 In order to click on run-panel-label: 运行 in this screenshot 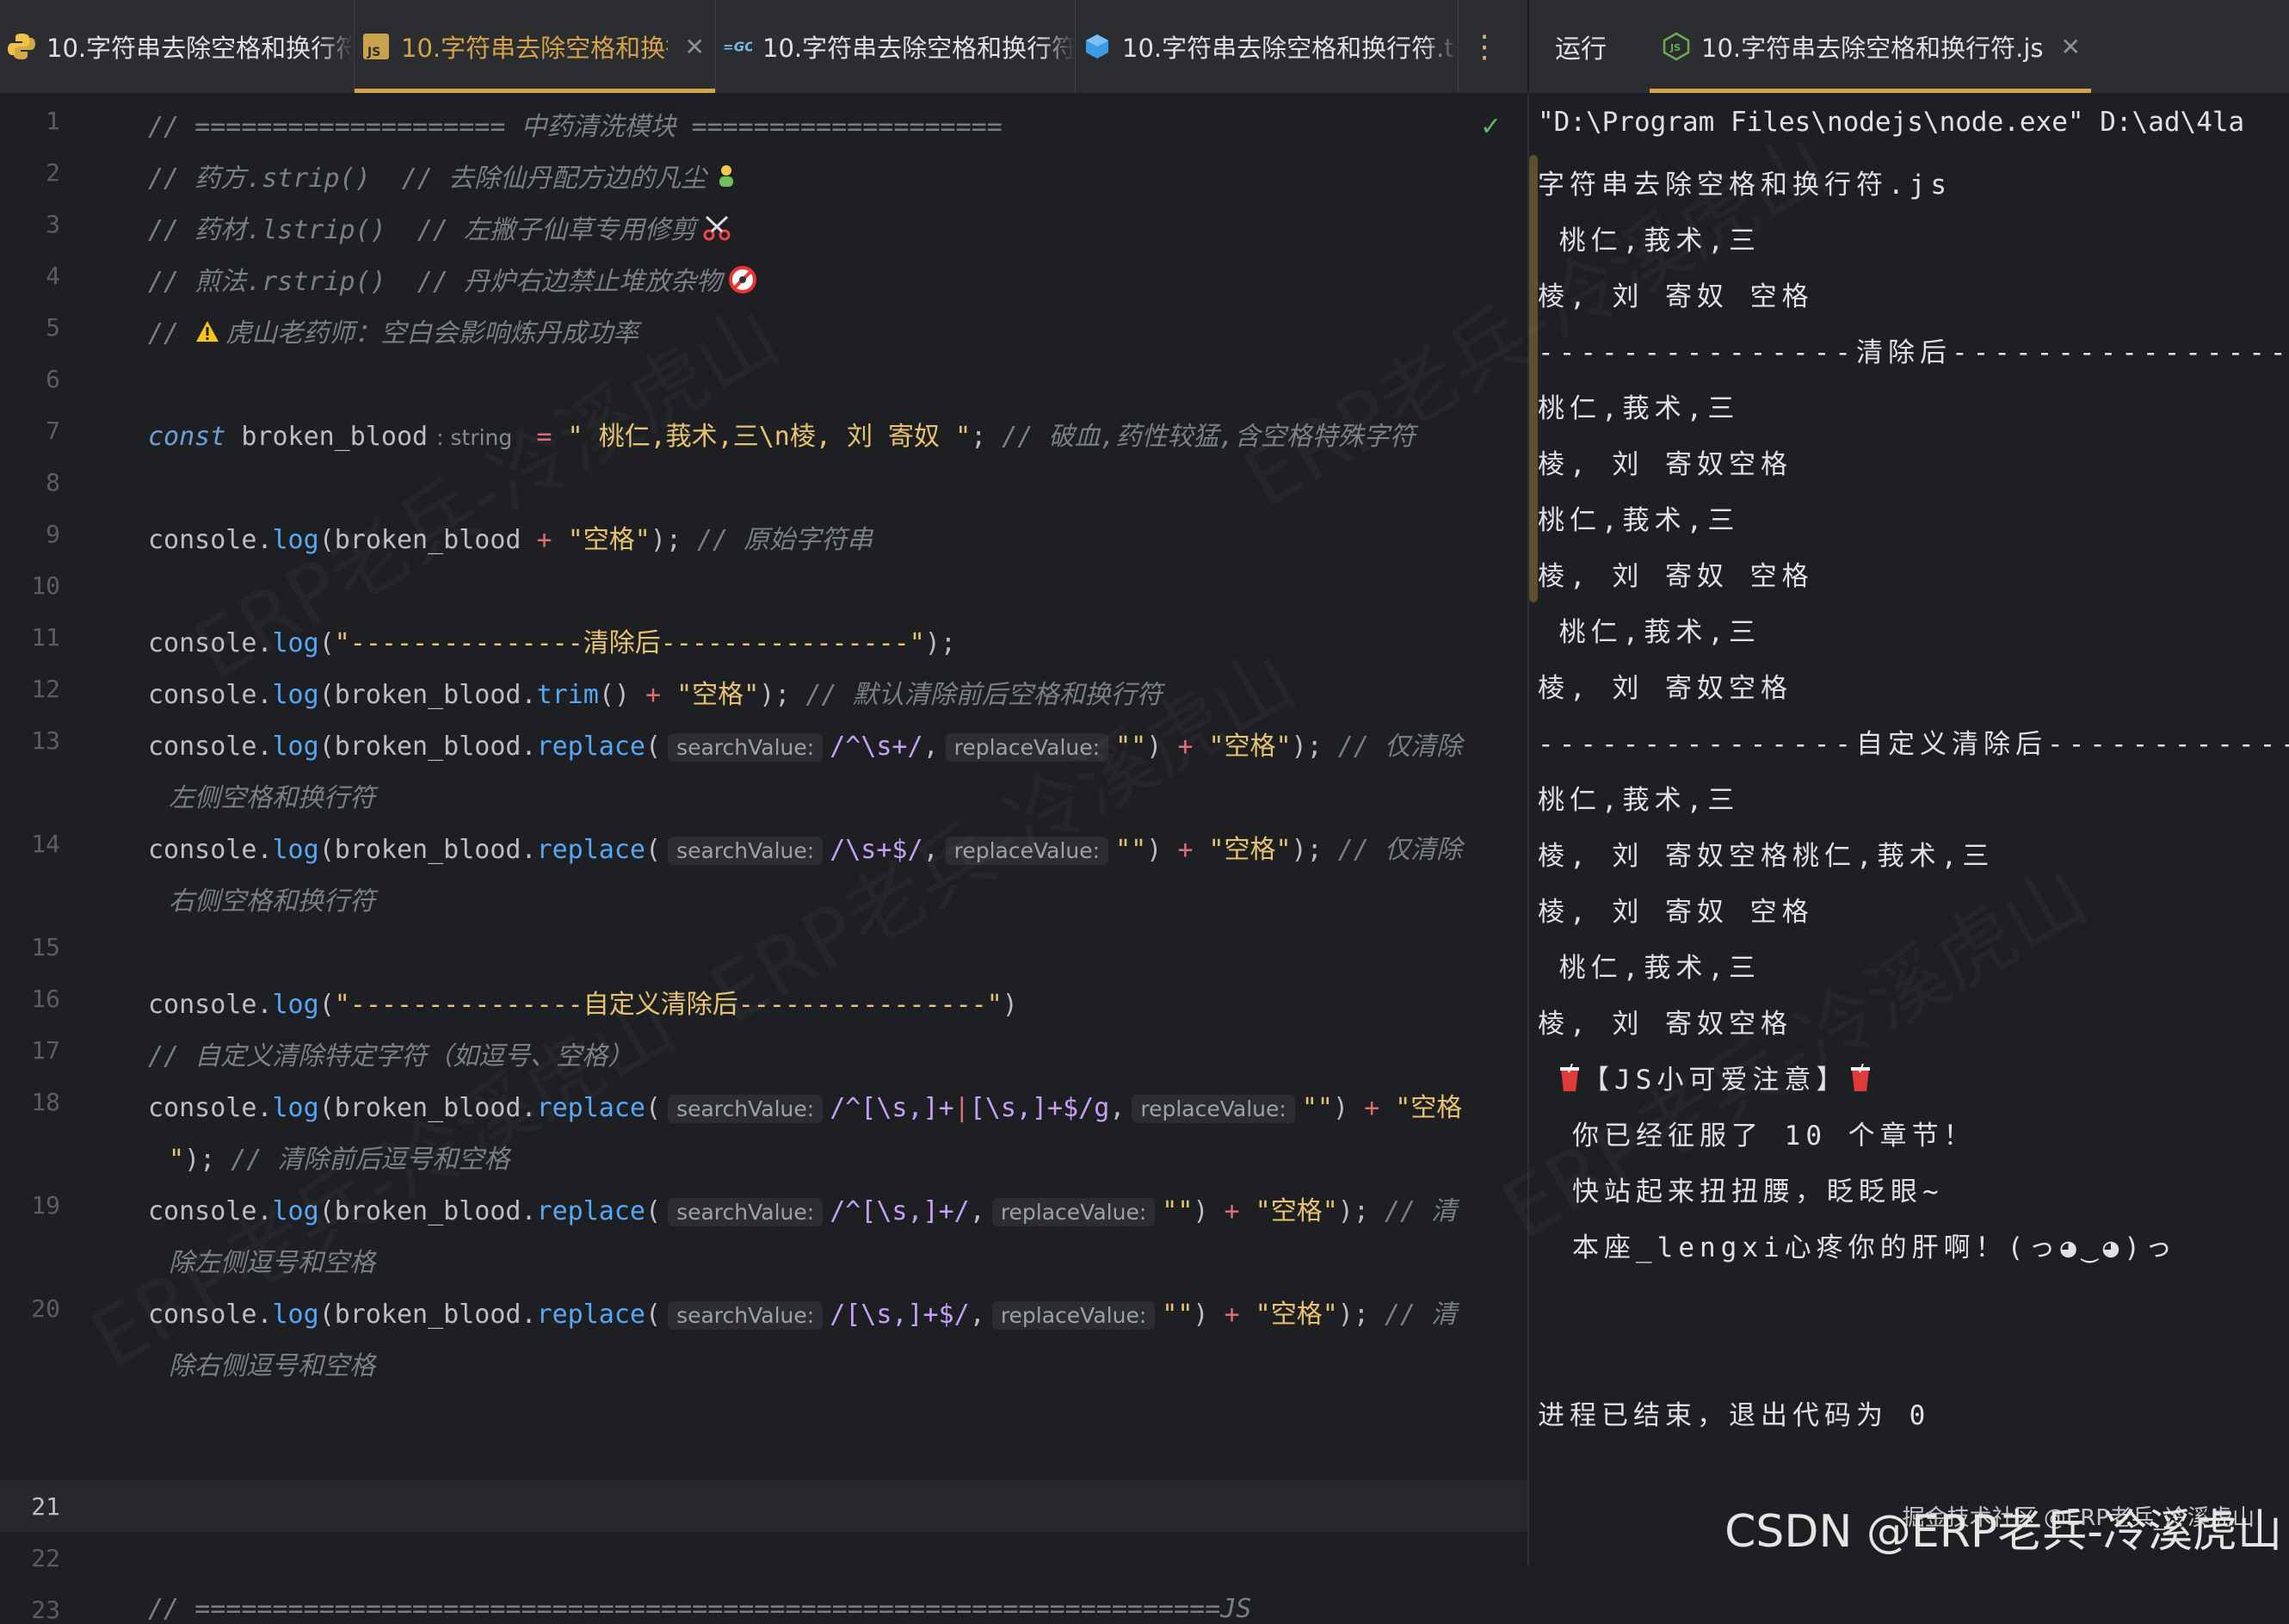, I will do `click(1581, 49)`.